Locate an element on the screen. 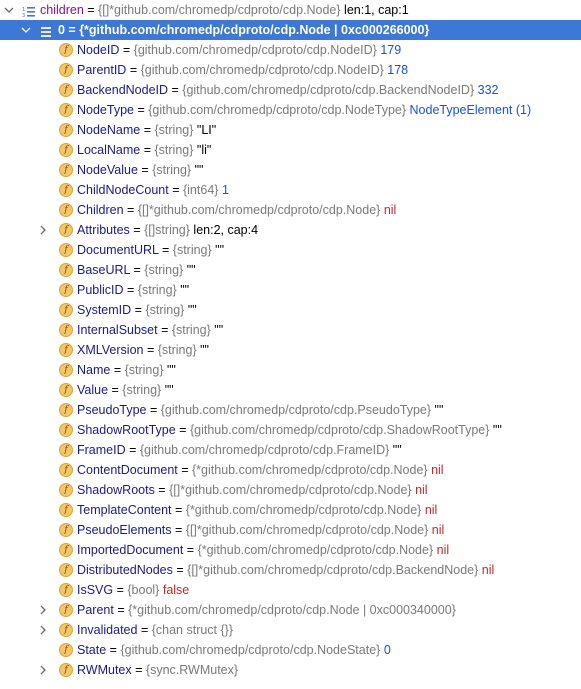 The height and width of the screenshot is (689, 581). field-text: BaseURL = {string} "" is located at coordinates (136, 270).